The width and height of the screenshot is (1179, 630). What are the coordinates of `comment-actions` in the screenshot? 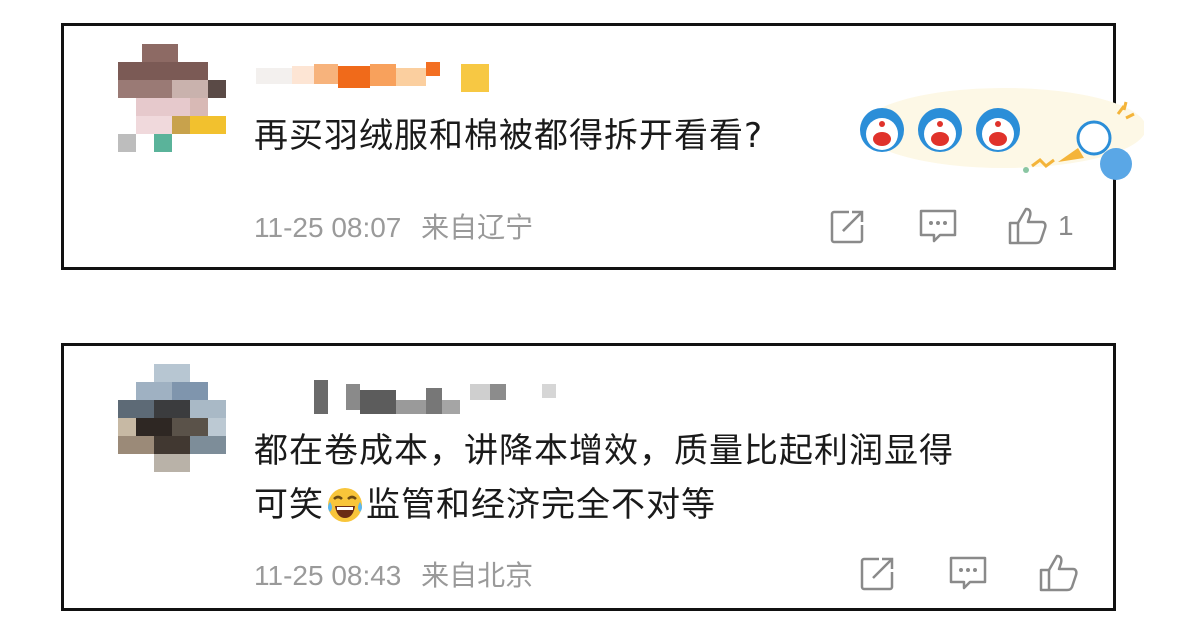 It's located at (968, 573).